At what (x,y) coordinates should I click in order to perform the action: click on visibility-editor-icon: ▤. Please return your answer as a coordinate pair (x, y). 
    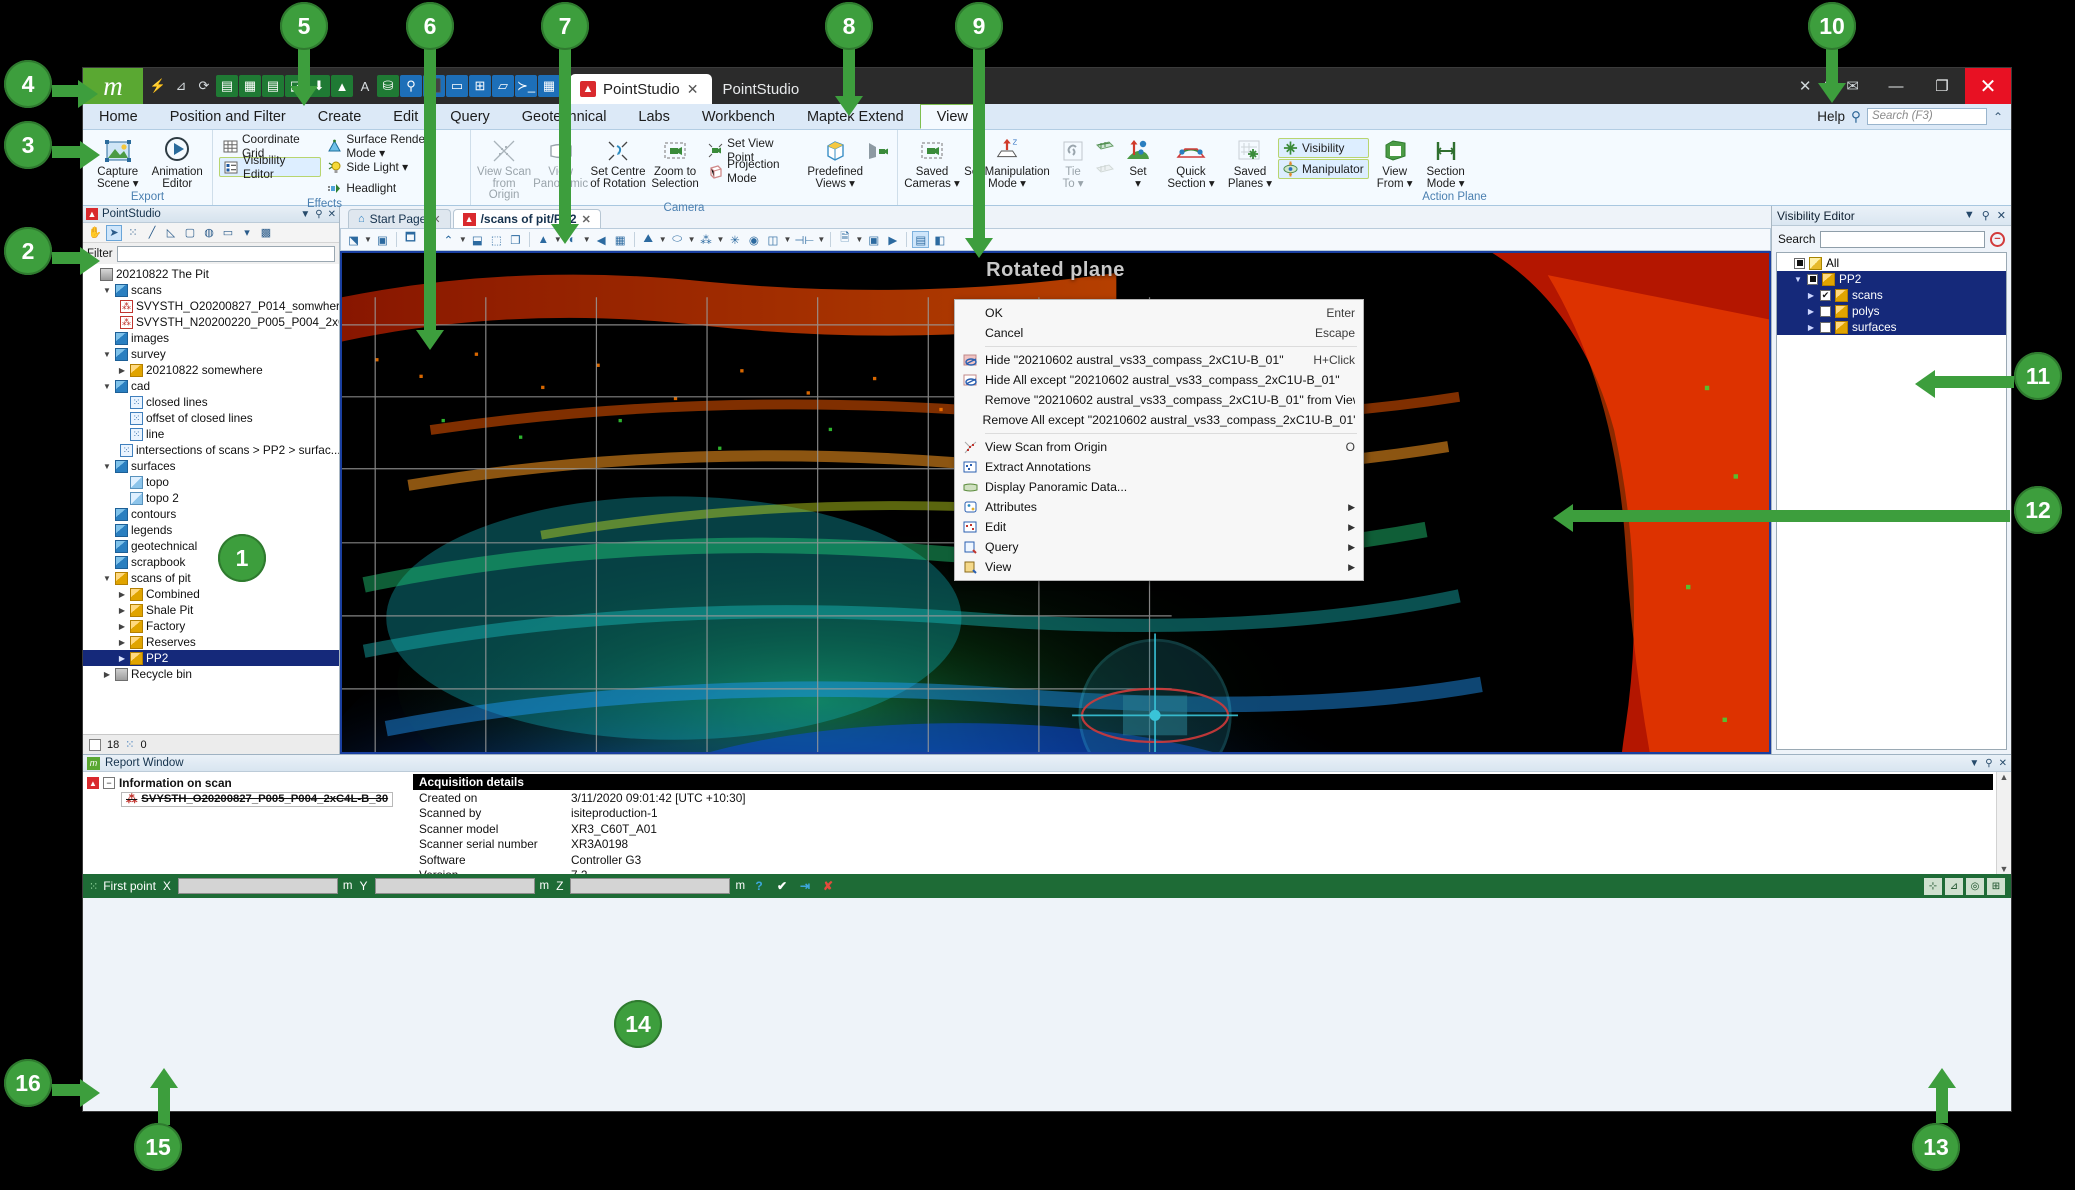
    Looking at the image, I should click on (921, 239).